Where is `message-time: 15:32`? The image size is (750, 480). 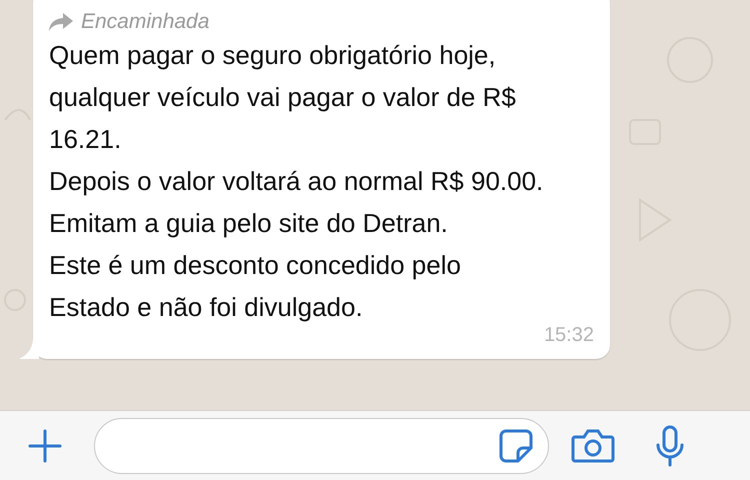
message-time: 15:32 is located at coordinates (569, 335).